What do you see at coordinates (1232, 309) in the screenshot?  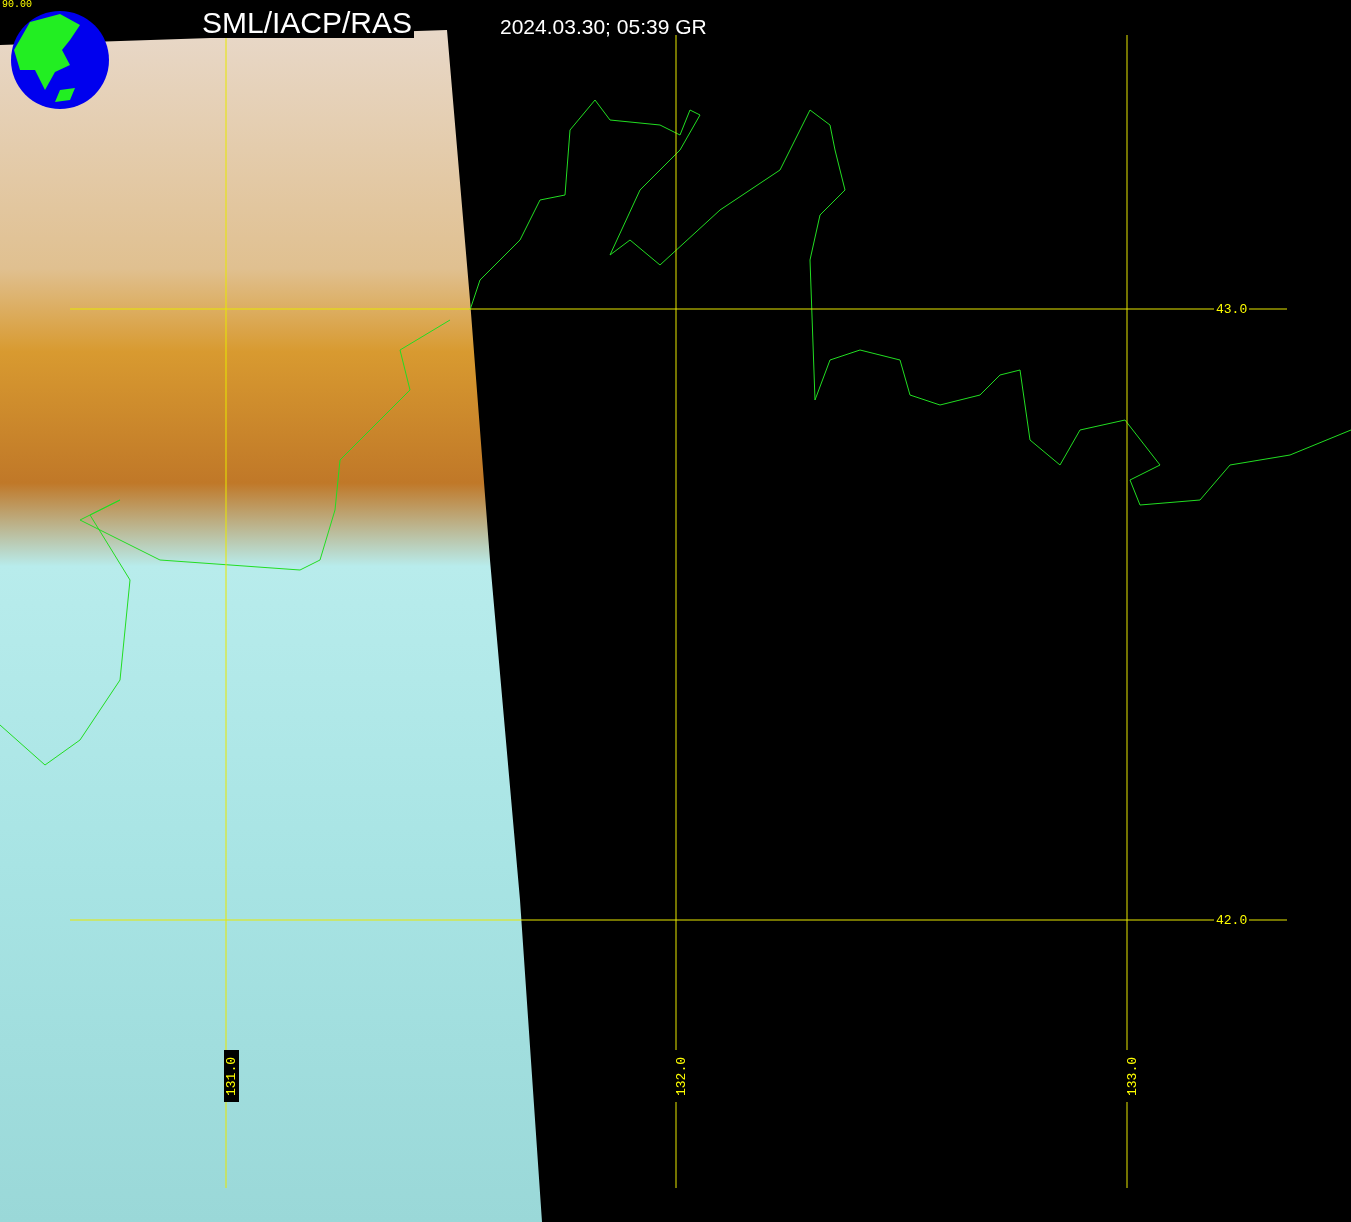 I see `latitude-label: 43.0` at bounding box center [1232, 309].